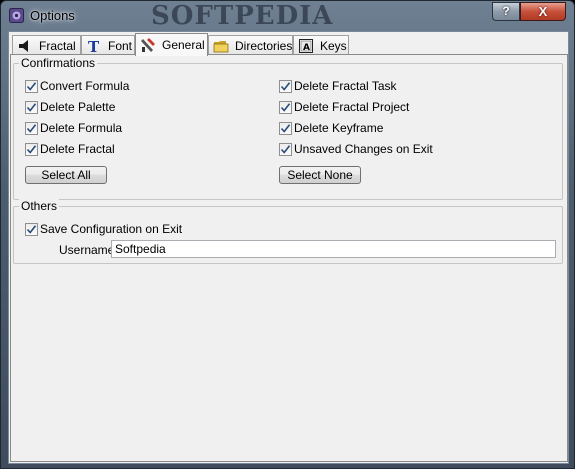  I want to click on delete-fractal-task-checkbox: Delete Fractal Task, so click(338, 86).